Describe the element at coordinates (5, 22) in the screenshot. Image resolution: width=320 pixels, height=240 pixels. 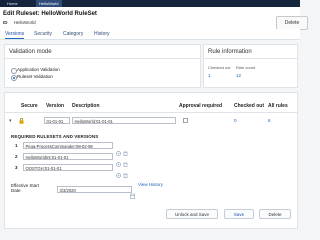
I see `rule-id-label: ID` at that location.